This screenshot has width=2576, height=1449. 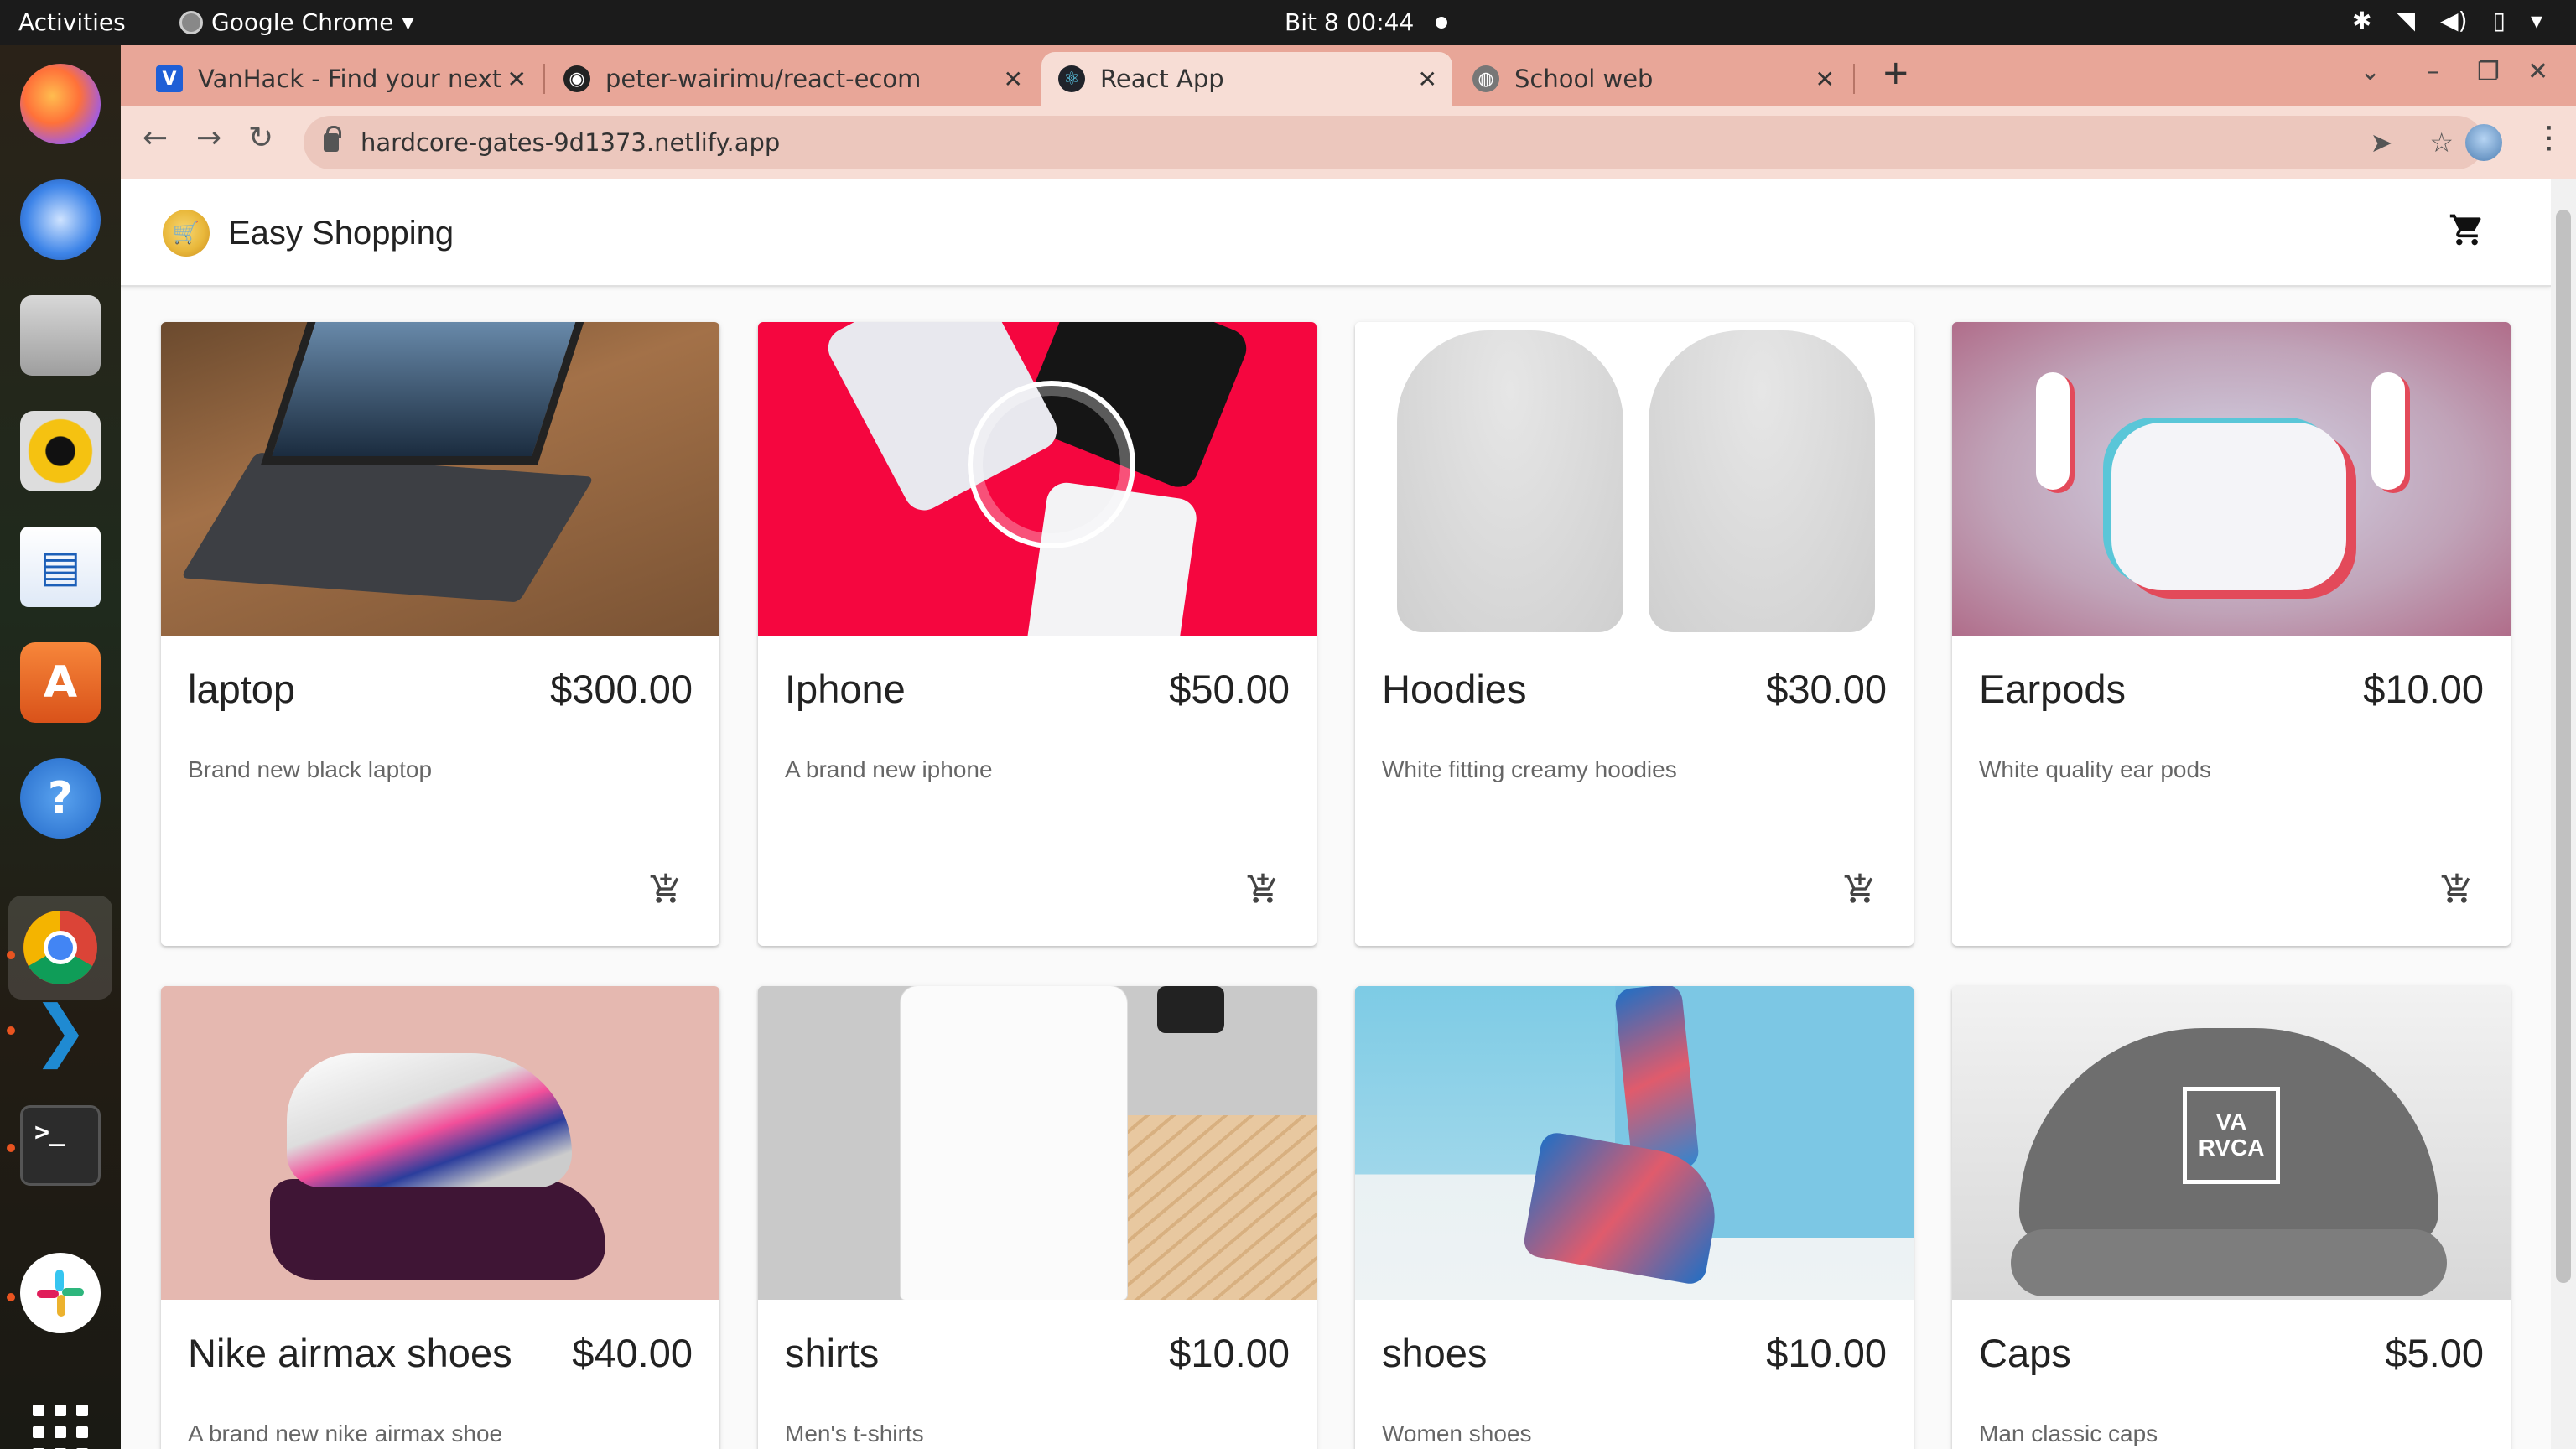 What do you see at coordinates (60, 1420) in the screenshot?
I see `show-applications-icon` at bounding box center [60, 1420].